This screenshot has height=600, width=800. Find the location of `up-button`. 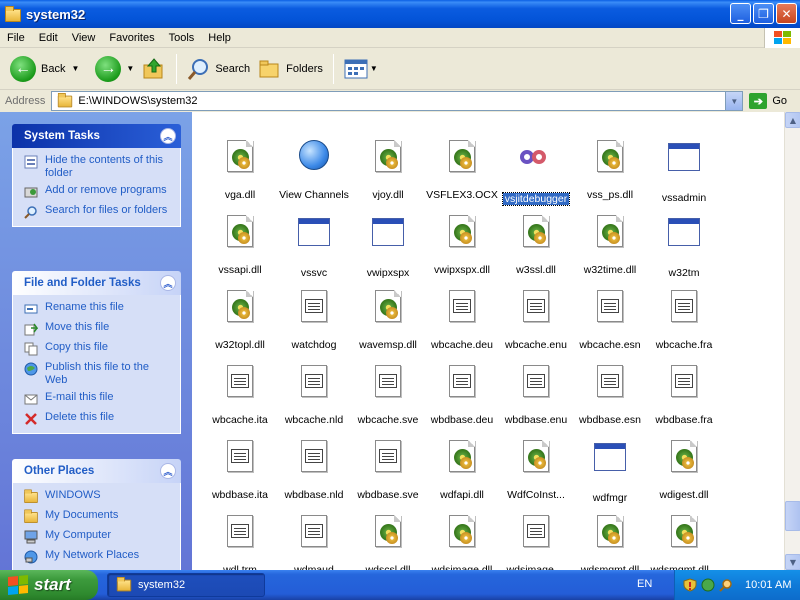

up-button is located at coordinates (154, 69).